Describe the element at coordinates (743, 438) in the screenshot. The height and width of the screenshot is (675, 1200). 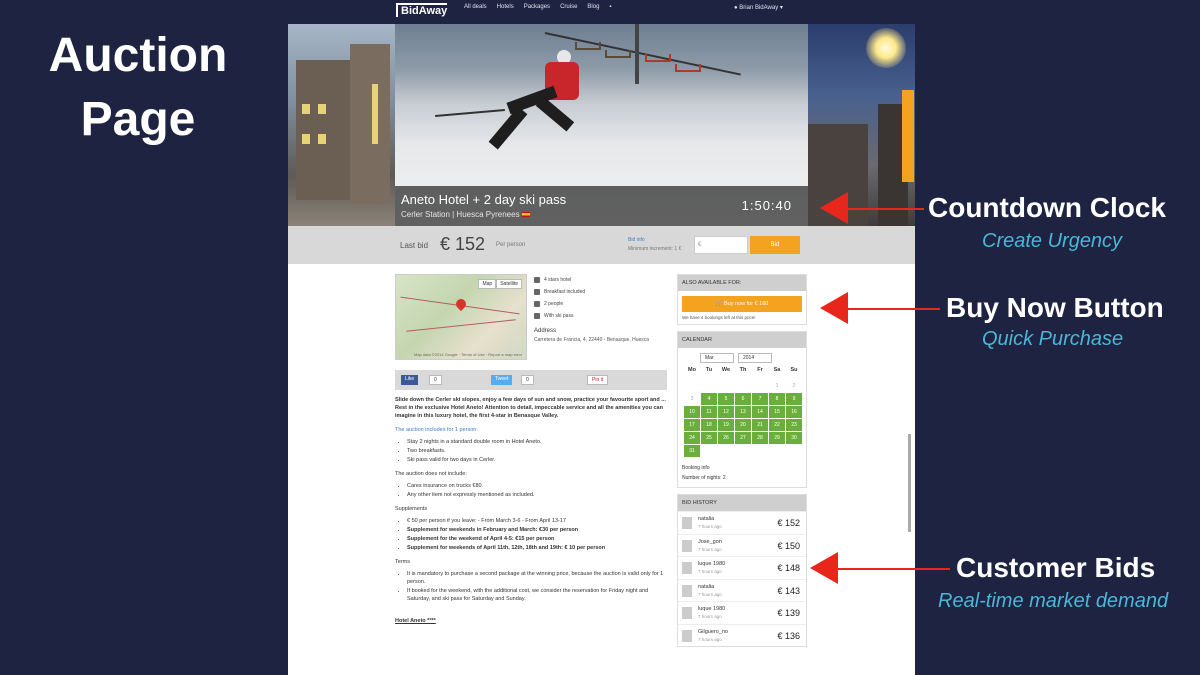
I see `calendar-day: 27` at that location.